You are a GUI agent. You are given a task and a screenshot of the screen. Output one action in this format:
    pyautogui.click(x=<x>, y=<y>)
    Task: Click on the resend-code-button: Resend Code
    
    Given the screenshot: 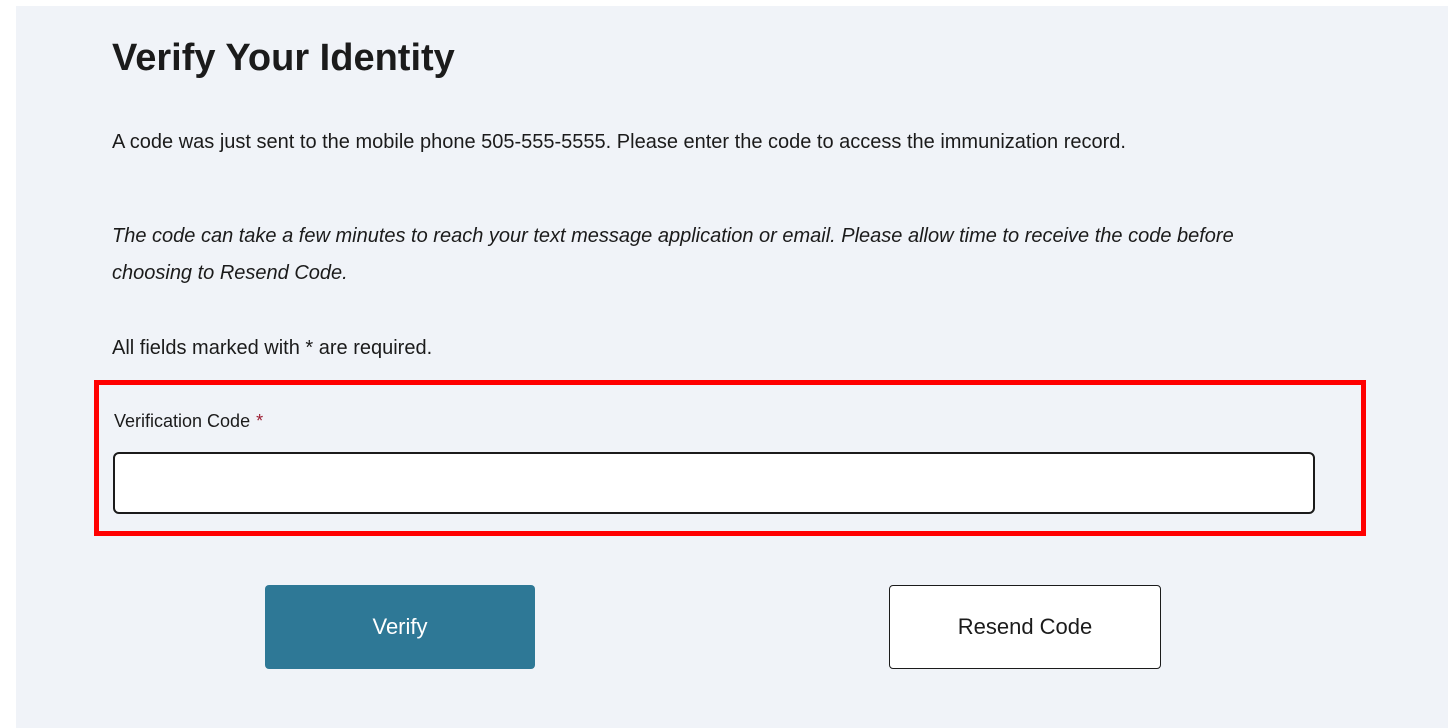 What is the action you would take?
    pyautogui.click(x=1025, y=627)
    